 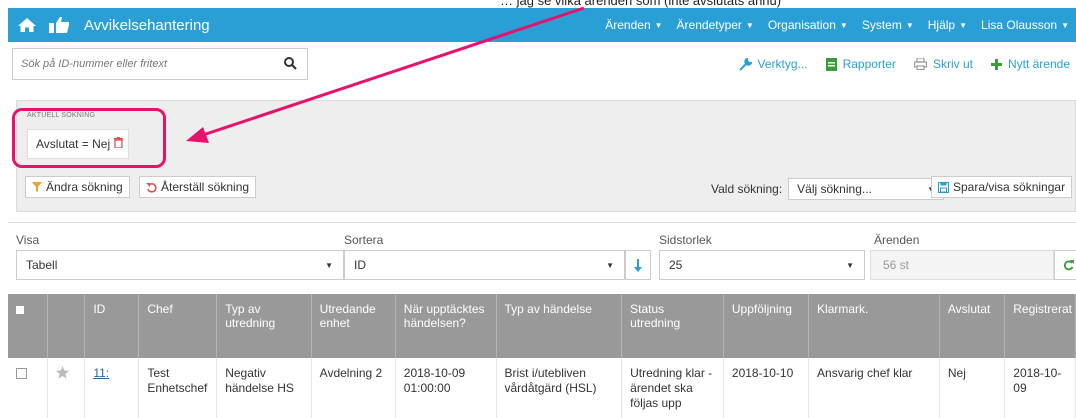 What do you see at coordinates (628, 25) in the screenshot?
I see `menu-label: Ärenden` at bounding box center [628, 25].